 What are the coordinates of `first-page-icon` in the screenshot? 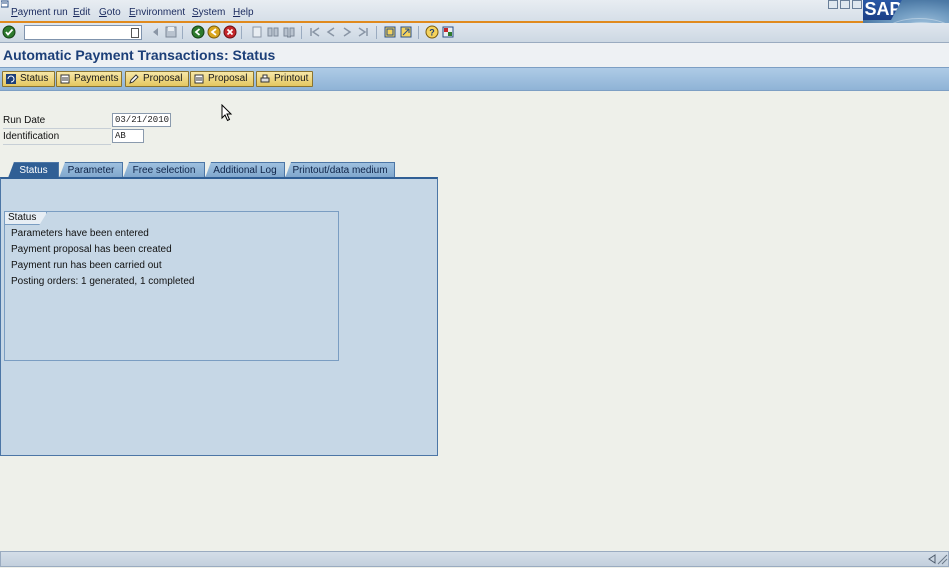 It's located at (315, 32).